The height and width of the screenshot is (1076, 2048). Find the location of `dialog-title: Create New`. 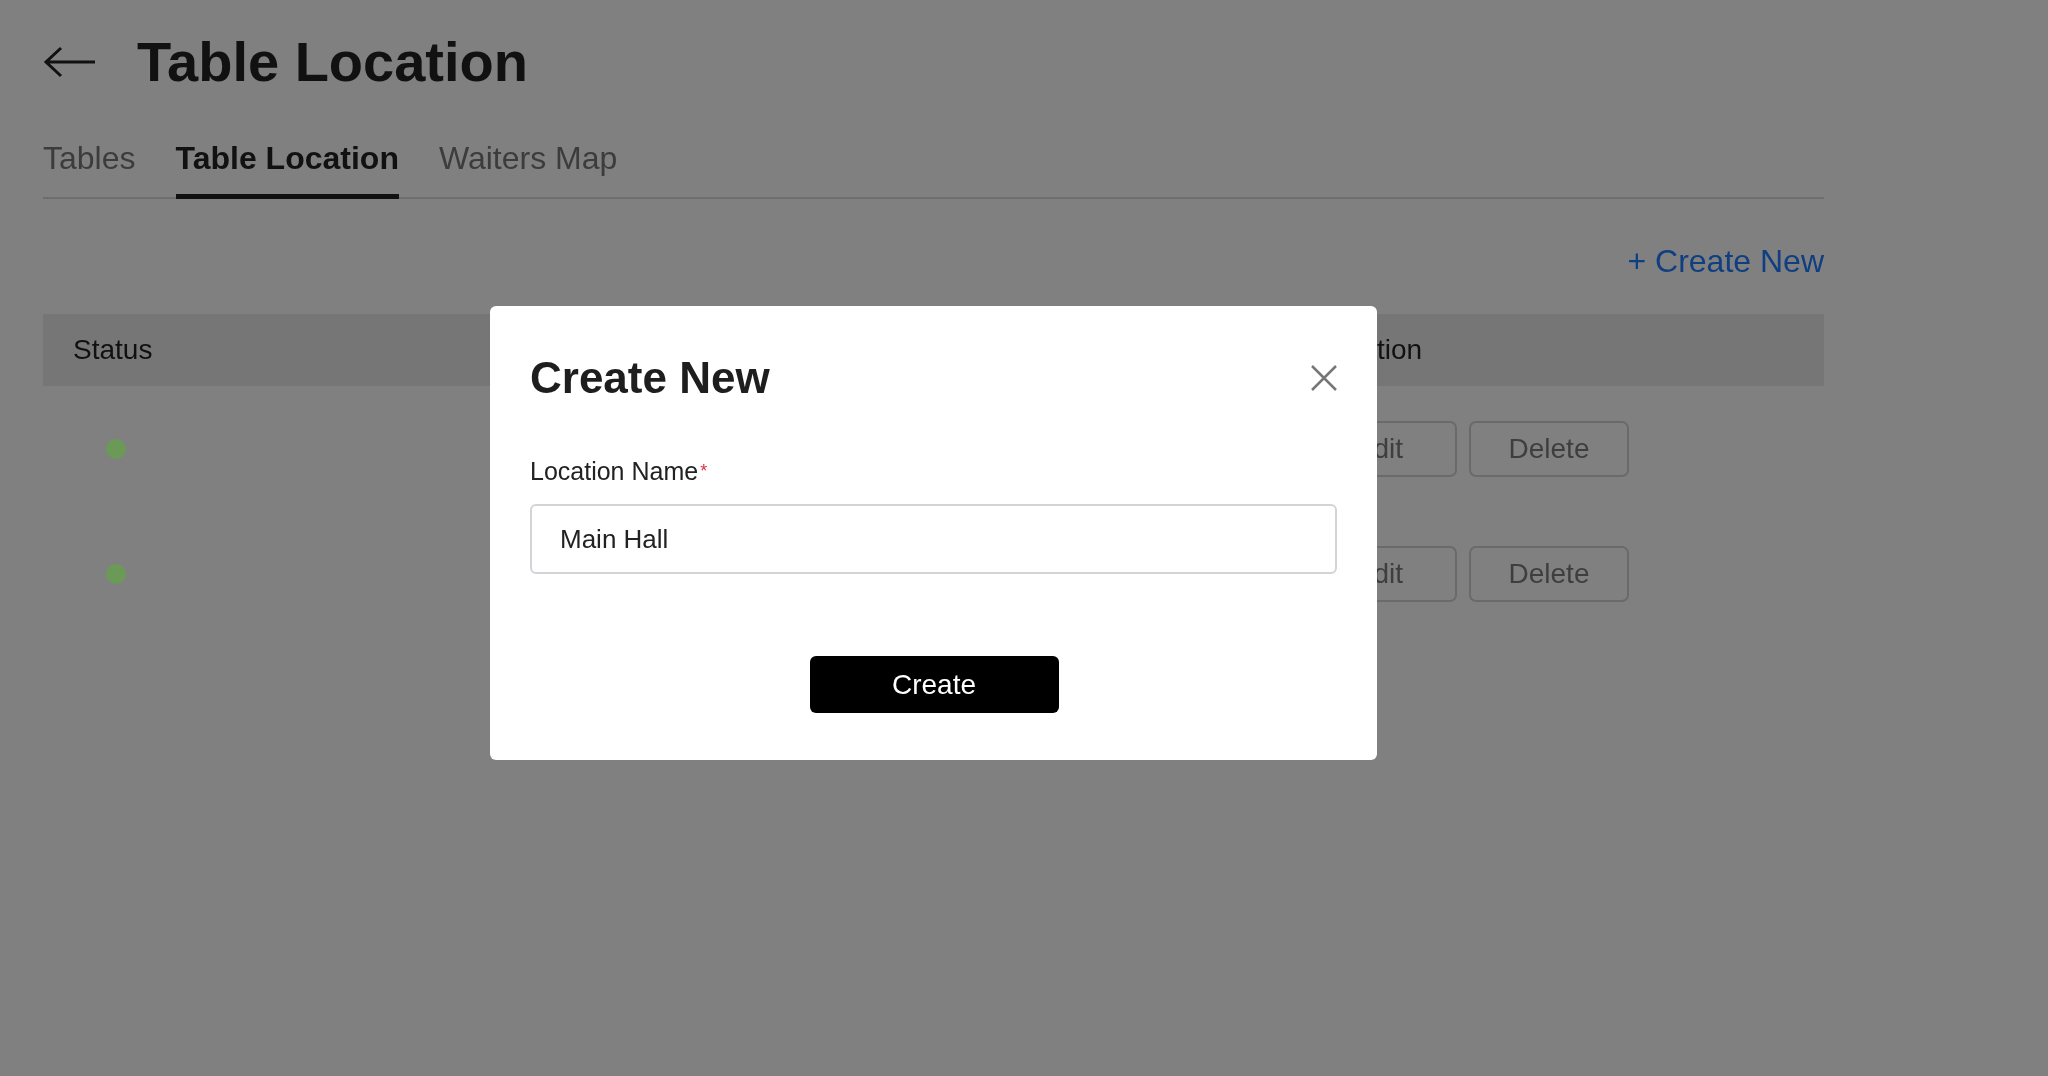

dialog-title: Create New is located at coordinates (650, 378).